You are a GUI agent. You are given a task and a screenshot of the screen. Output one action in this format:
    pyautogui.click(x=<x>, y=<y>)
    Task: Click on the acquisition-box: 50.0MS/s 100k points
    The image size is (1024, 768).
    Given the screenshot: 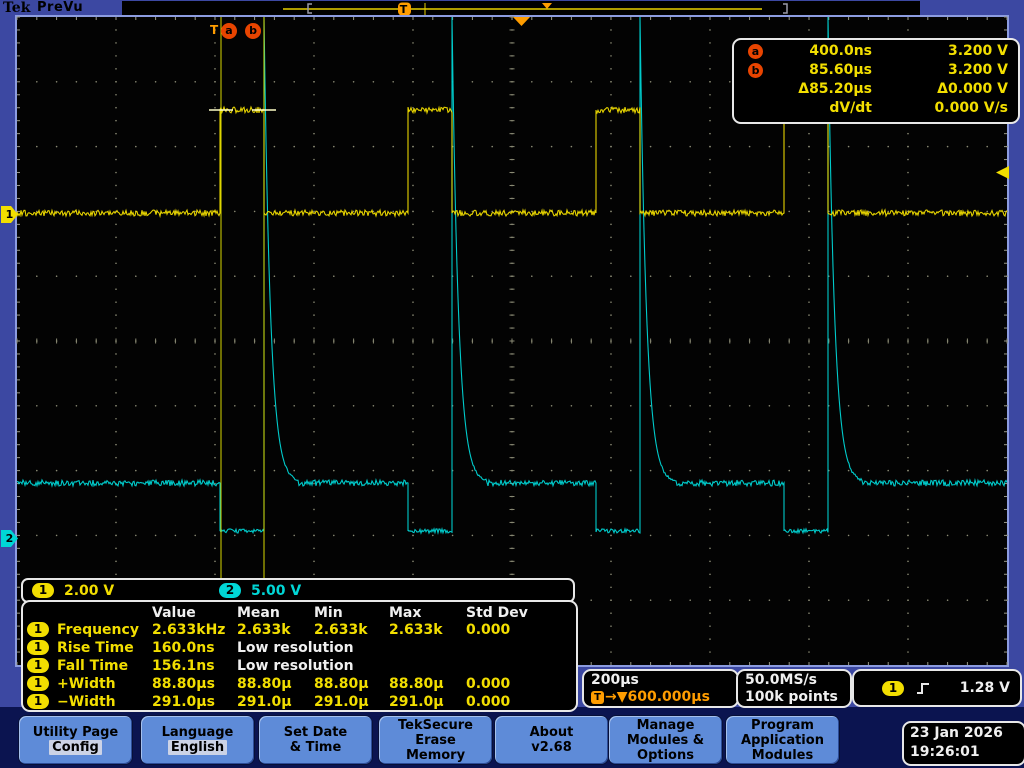 What is the action you would take?
    pyautogui.click(x=794, y=688)
    